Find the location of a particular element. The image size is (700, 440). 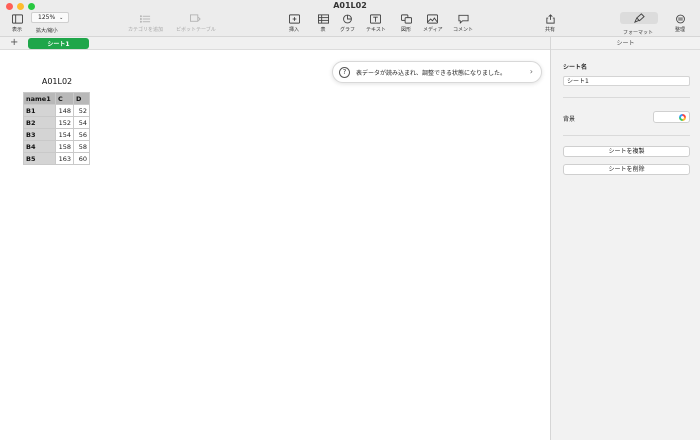

organize-label: 整理 is located at coordinates (679, 30).